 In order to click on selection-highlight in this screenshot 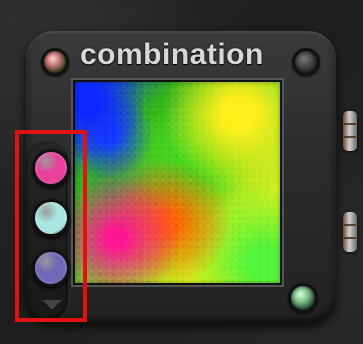, I will do `click(51, 226)`.